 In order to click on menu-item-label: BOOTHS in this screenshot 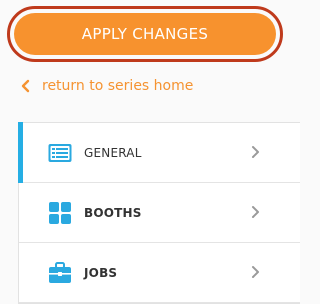, I will do `click(113, 212)`.